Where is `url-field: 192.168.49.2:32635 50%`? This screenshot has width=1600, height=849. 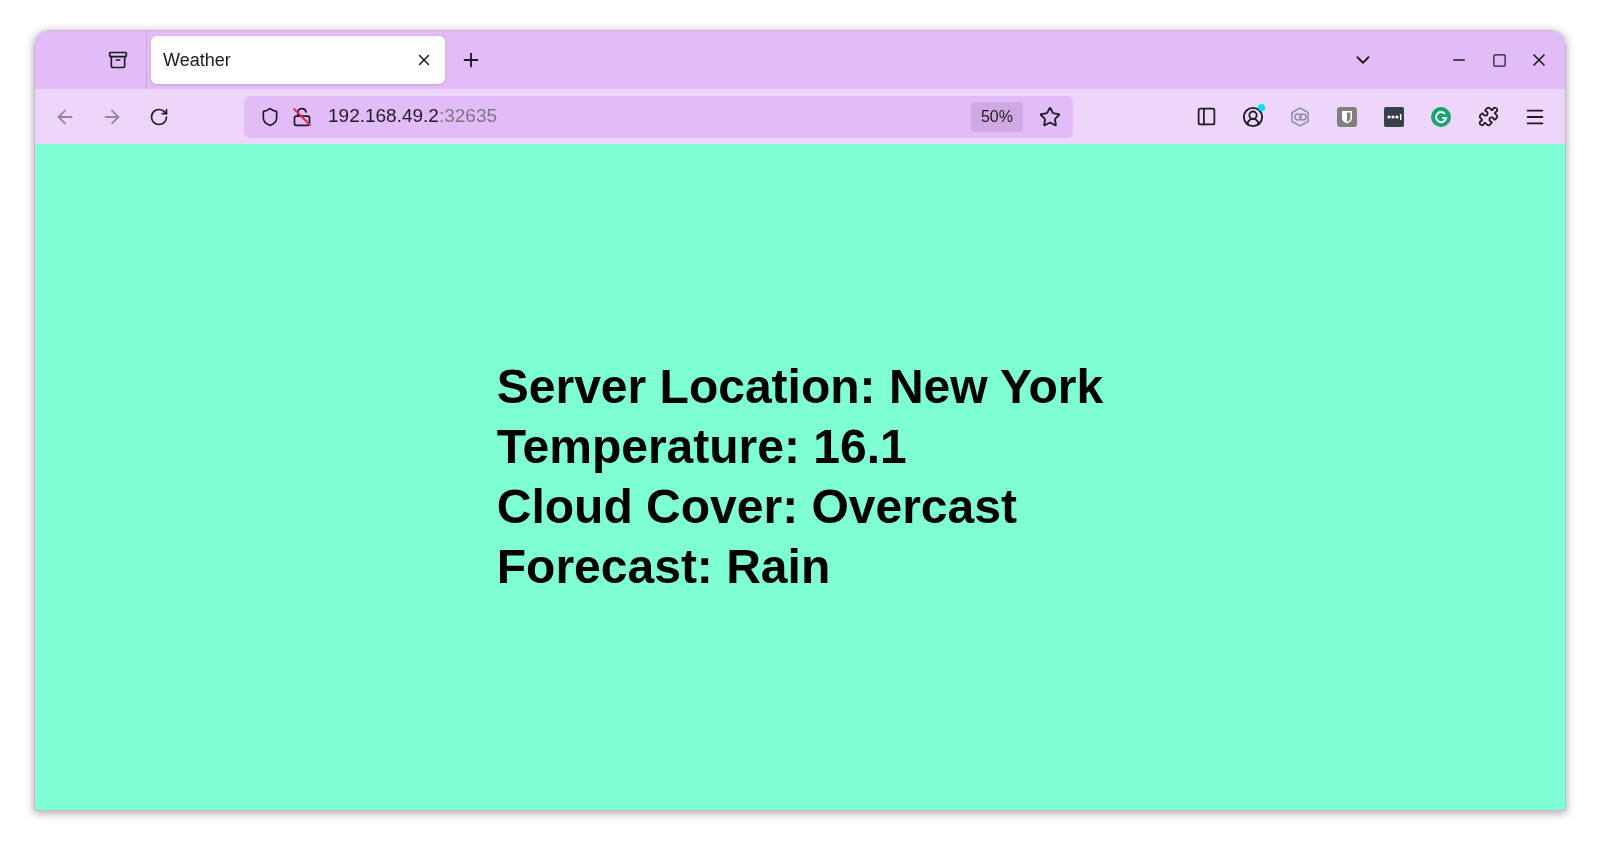 url-field: 192.168.49.2:32635 50% is located at coordinates (658, 116).